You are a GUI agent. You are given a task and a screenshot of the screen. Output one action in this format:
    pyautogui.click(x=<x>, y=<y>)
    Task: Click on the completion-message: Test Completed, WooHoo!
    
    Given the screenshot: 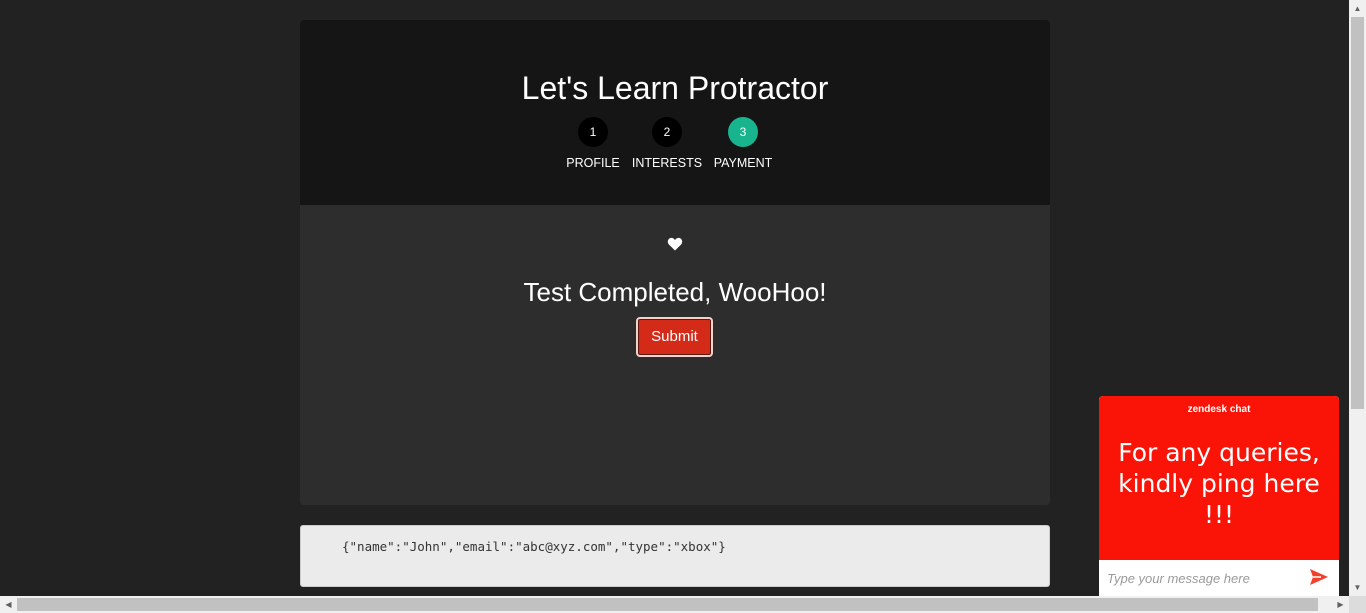 What is the action you would take?
    pyautogui.click(x=675, y=292)
    